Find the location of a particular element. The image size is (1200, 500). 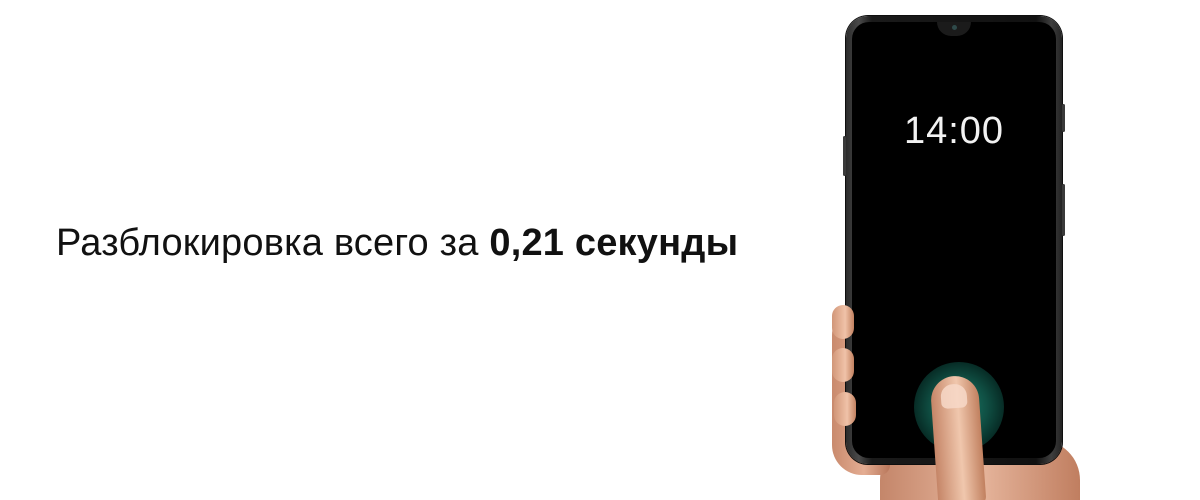

phone-notch is located at coordinates (954, 29).